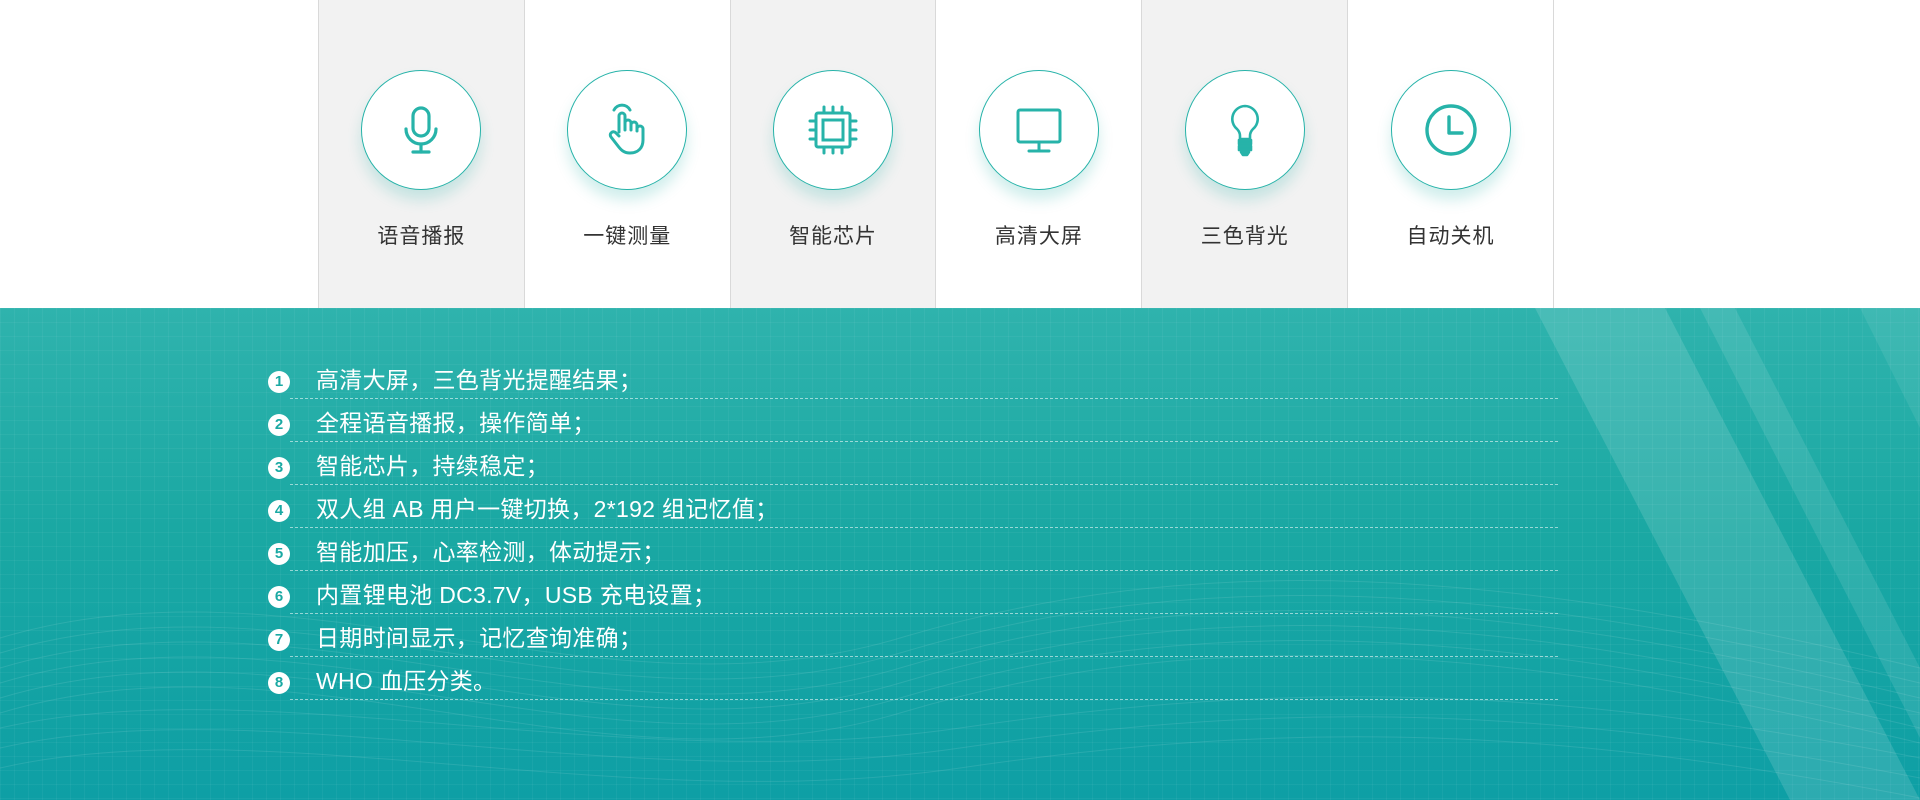 This screenshot has height=800, width=1920. I want to click on spec-item: 6 内置锂电池 DC3.7V，USB 充电设置；, so click(913, 592).